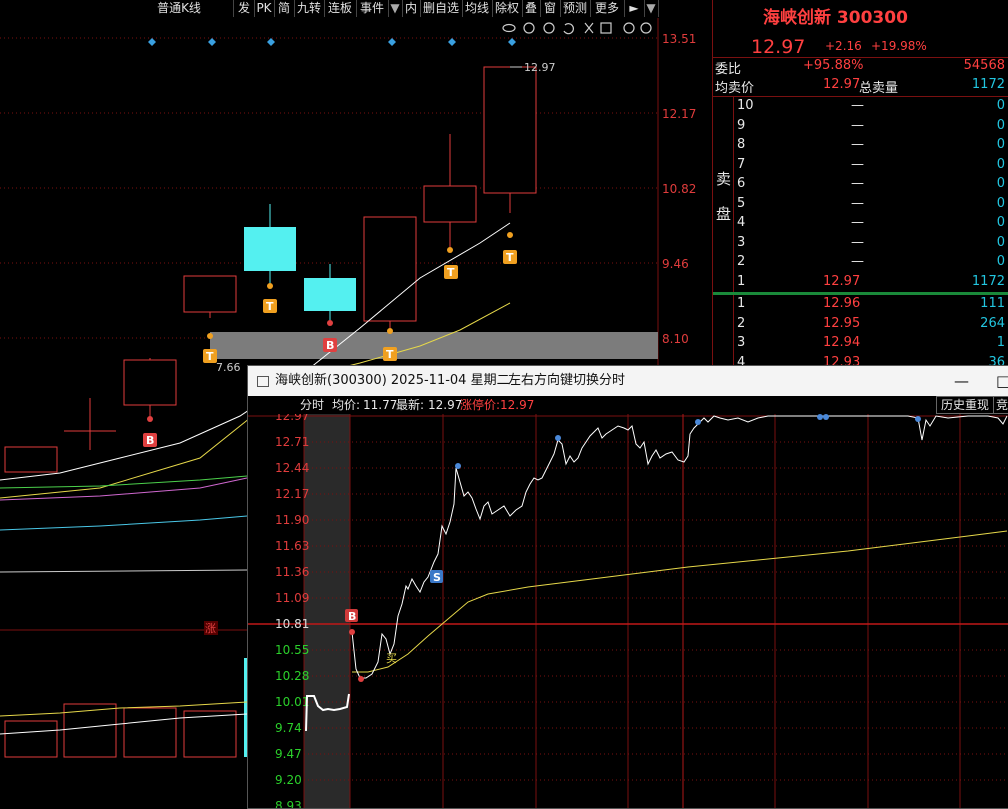 The height and width of the screenshot is (809, 1008). I want to click on kline-type-button: 普通K线, so click(179, 8).